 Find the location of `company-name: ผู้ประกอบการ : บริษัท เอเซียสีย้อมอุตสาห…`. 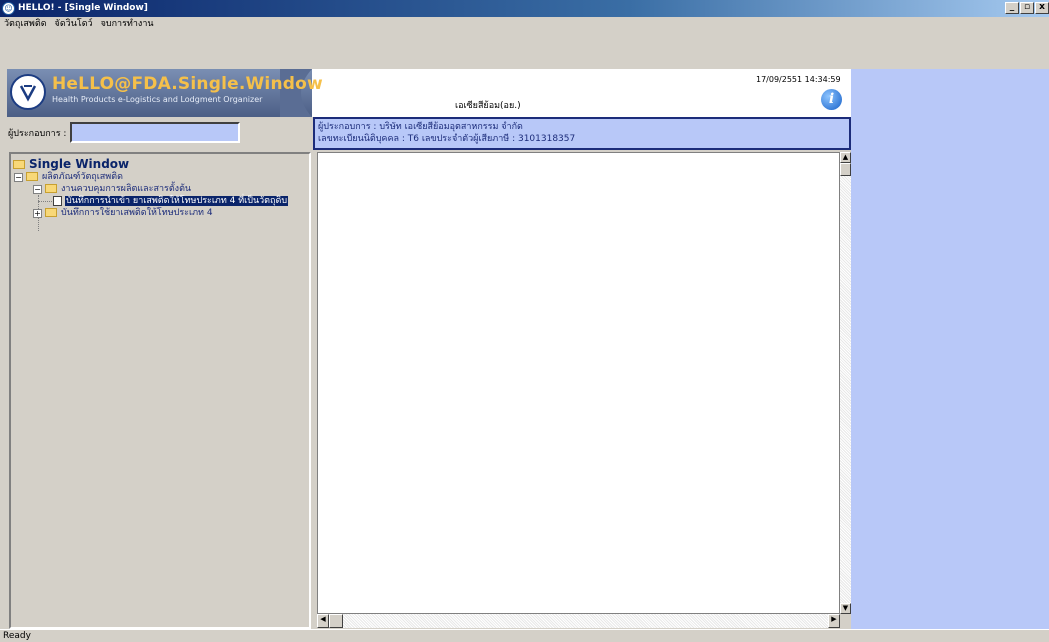

company-name: ผู้ประกอบการ : บริษัท เอเซียสีย้อมอุตสาห… is located at coordinates (420, 127).